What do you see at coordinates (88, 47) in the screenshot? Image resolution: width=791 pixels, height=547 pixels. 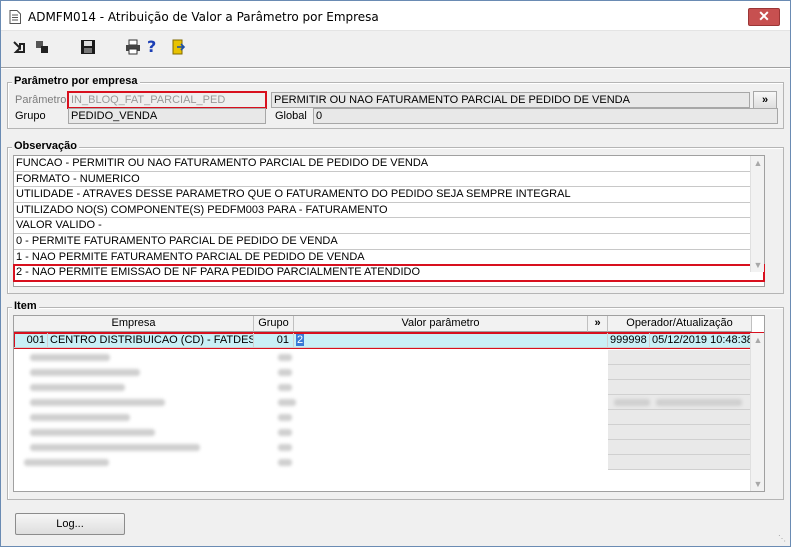 I see `save-icon` at bounding box center [88, 47].